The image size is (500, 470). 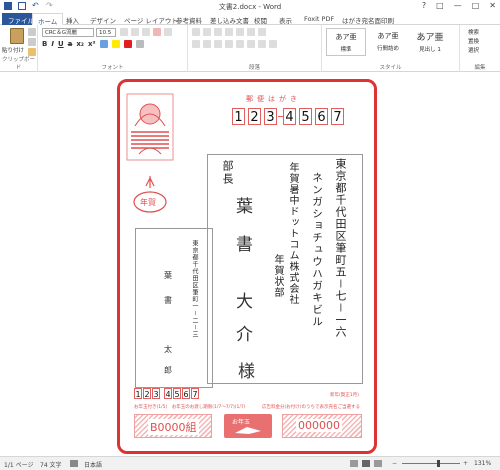 I want to click on sender-frame, so click(x=174, y=308).